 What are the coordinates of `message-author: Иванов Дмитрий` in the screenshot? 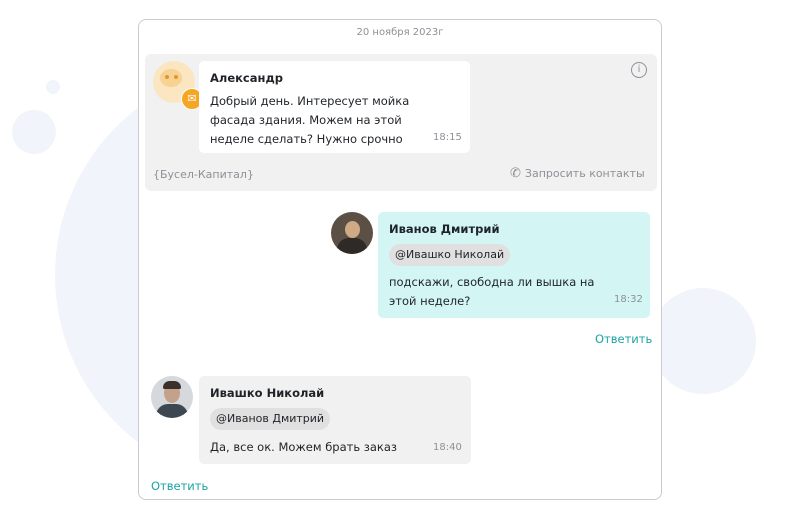 It's located at (444, 229).